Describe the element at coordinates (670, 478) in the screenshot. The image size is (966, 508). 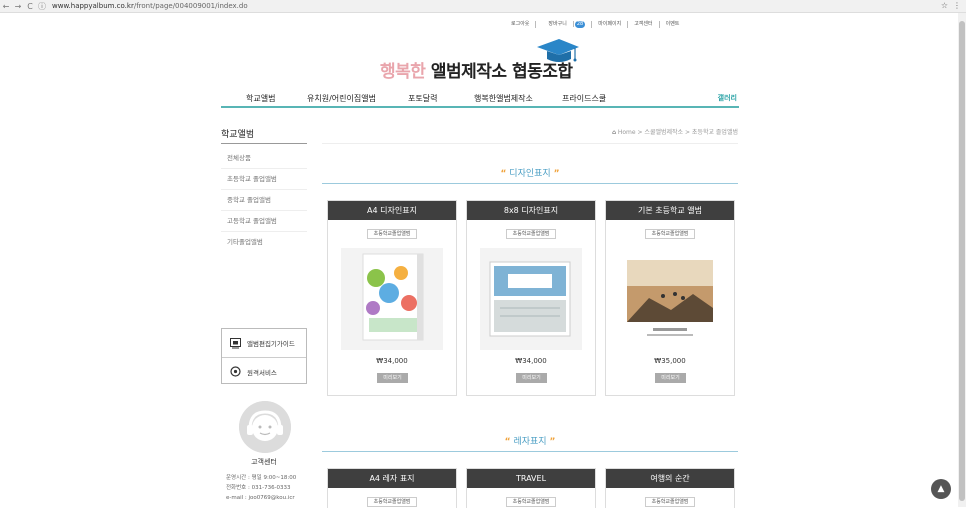
I see `product-name: 여행의 순간` at that location.